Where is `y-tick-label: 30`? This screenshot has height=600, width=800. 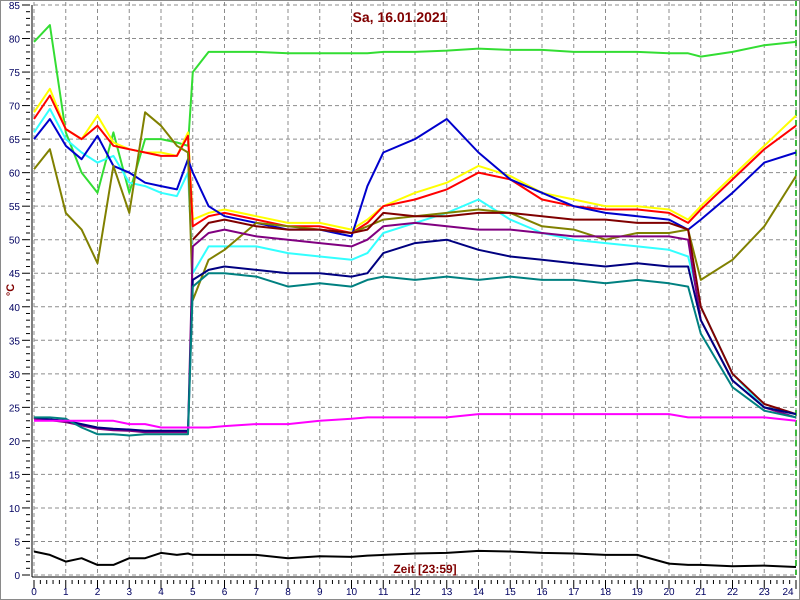
y-tick-label: 30 is located at coordinates (14, 375).